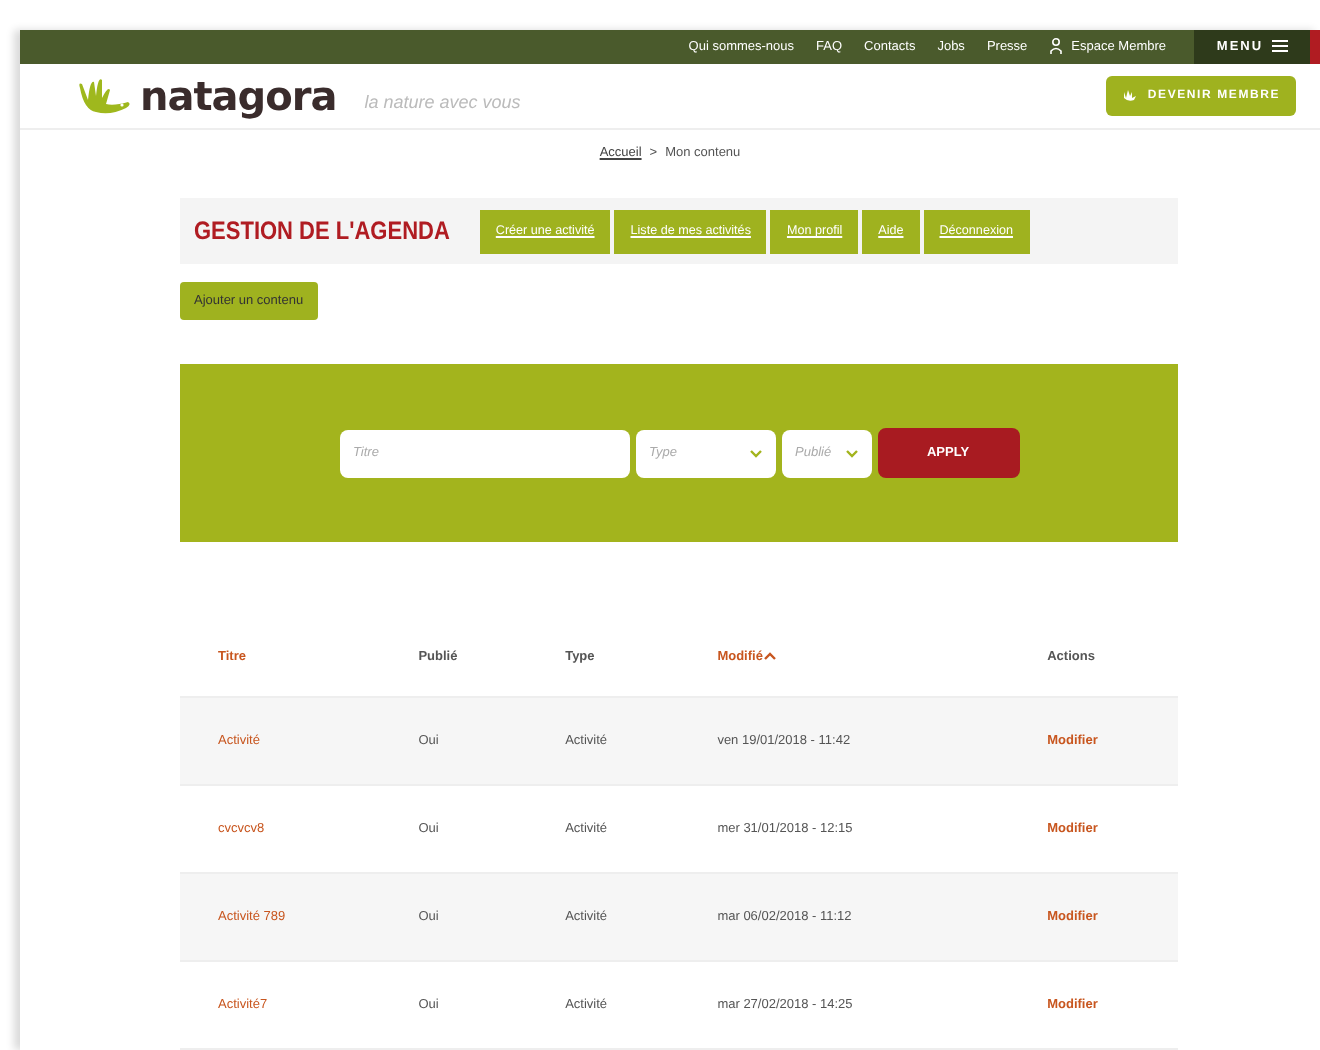 The height and width of the screenshot is (1050, 1320). Describe the element at coordinates (238, 95) in the screenshot. I see `logo-text: natagora` at that location.